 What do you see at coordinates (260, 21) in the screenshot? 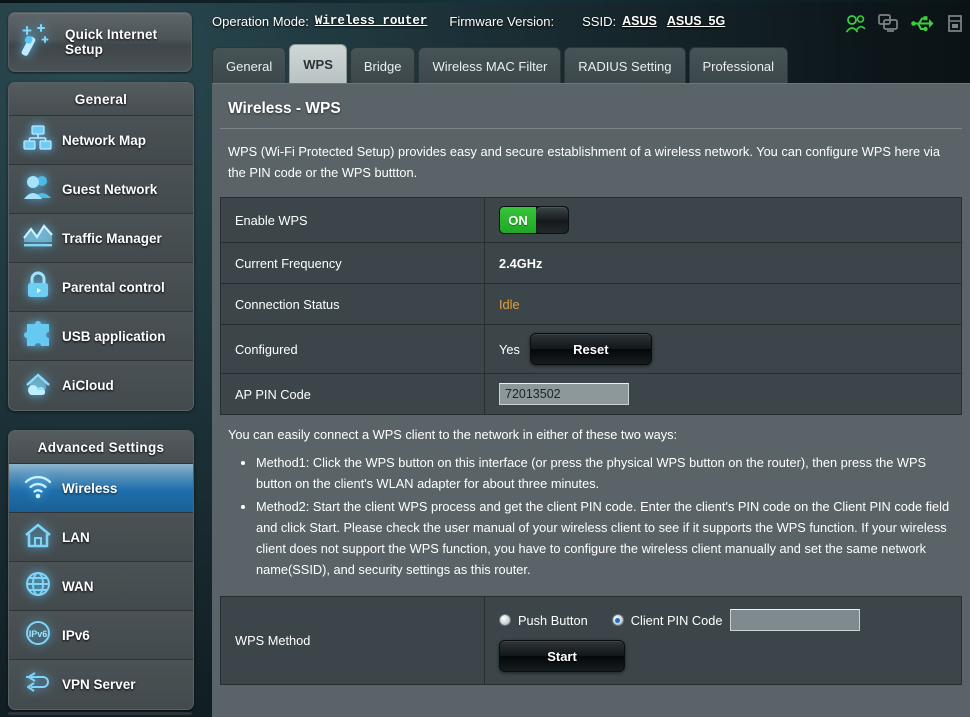
I see `operation-mode-label: Operation Mode:` at bounding box center [260, 21].